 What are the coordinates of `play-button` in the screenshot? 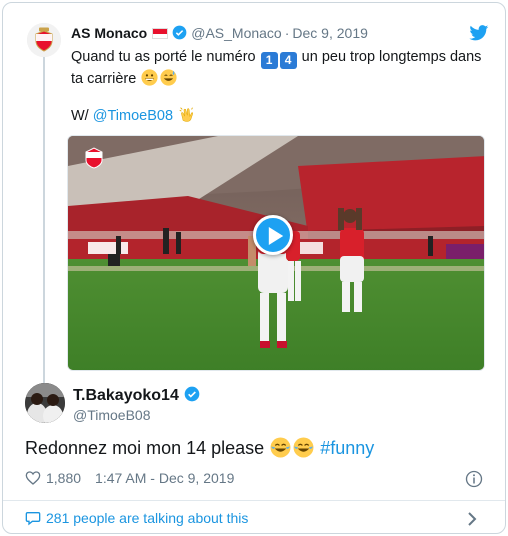 It's located at (273, 235).